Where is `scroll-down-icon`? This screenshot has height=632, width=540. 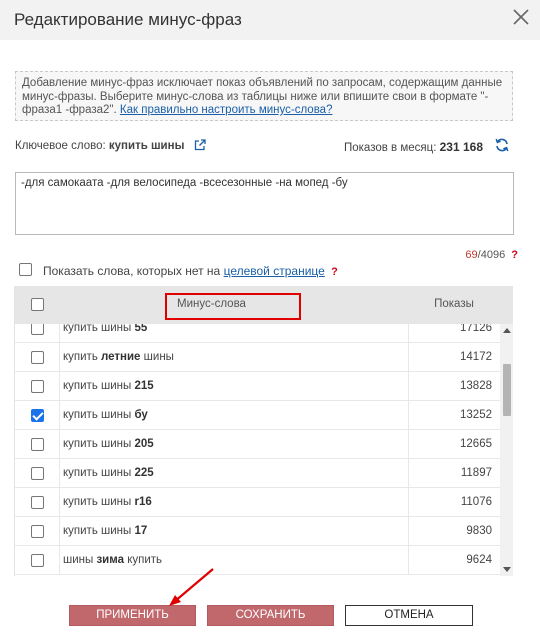 scroll-down-icon is located at coordinates (507, 569).